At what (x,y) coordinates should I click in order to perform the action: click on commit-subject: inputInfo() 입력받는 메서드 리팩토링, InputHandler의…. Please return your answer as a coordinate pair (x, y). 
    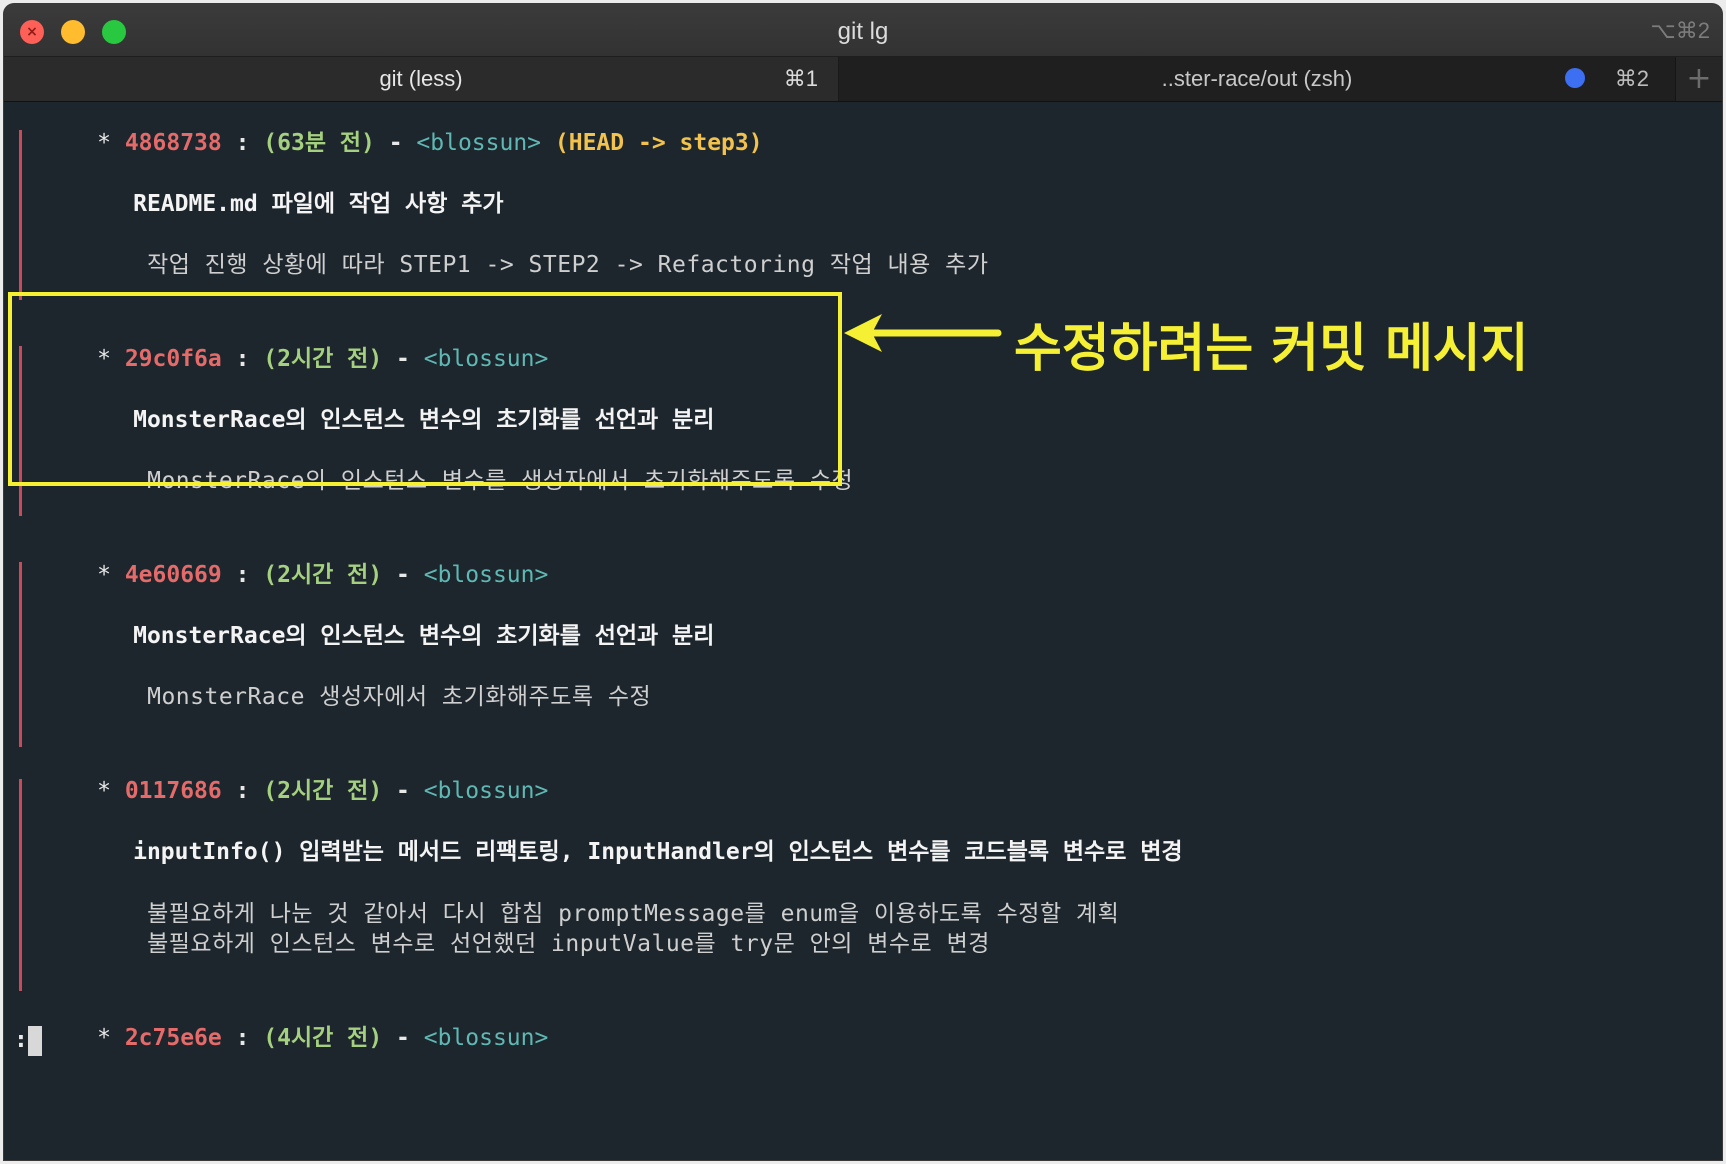
    Looking at the image, I should click on (616, 836).